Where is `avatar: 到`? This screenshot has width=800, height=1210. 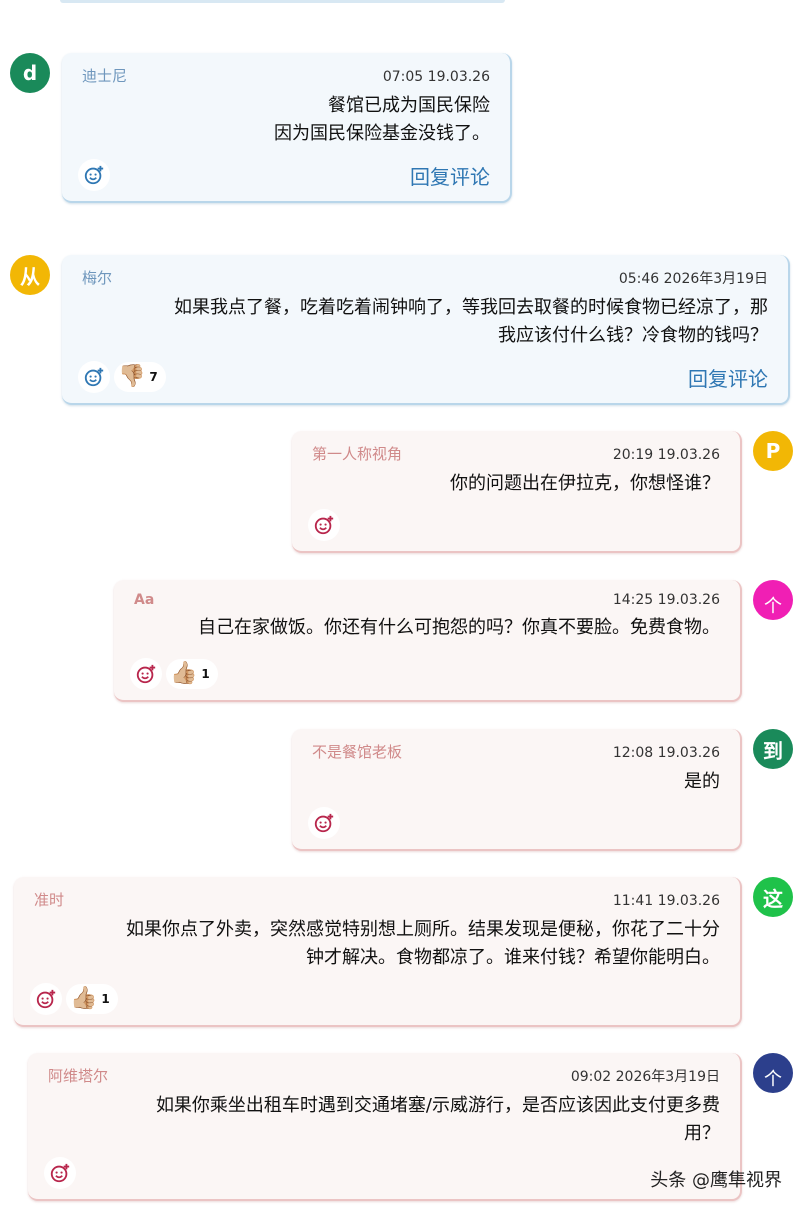
avatar: 到 is located at coordinates (773, 749).